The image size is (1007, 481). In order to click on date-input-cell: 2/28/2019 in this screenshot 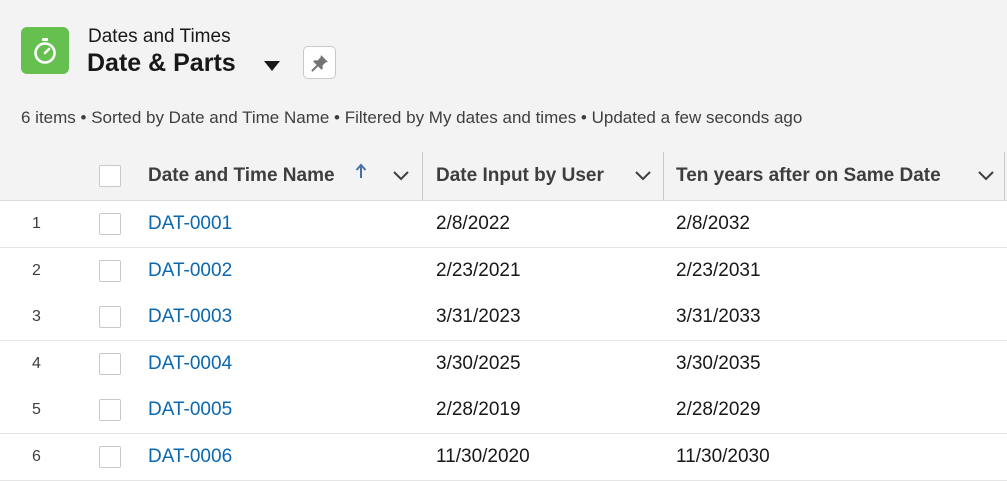, I will do `click(478, 409)`.